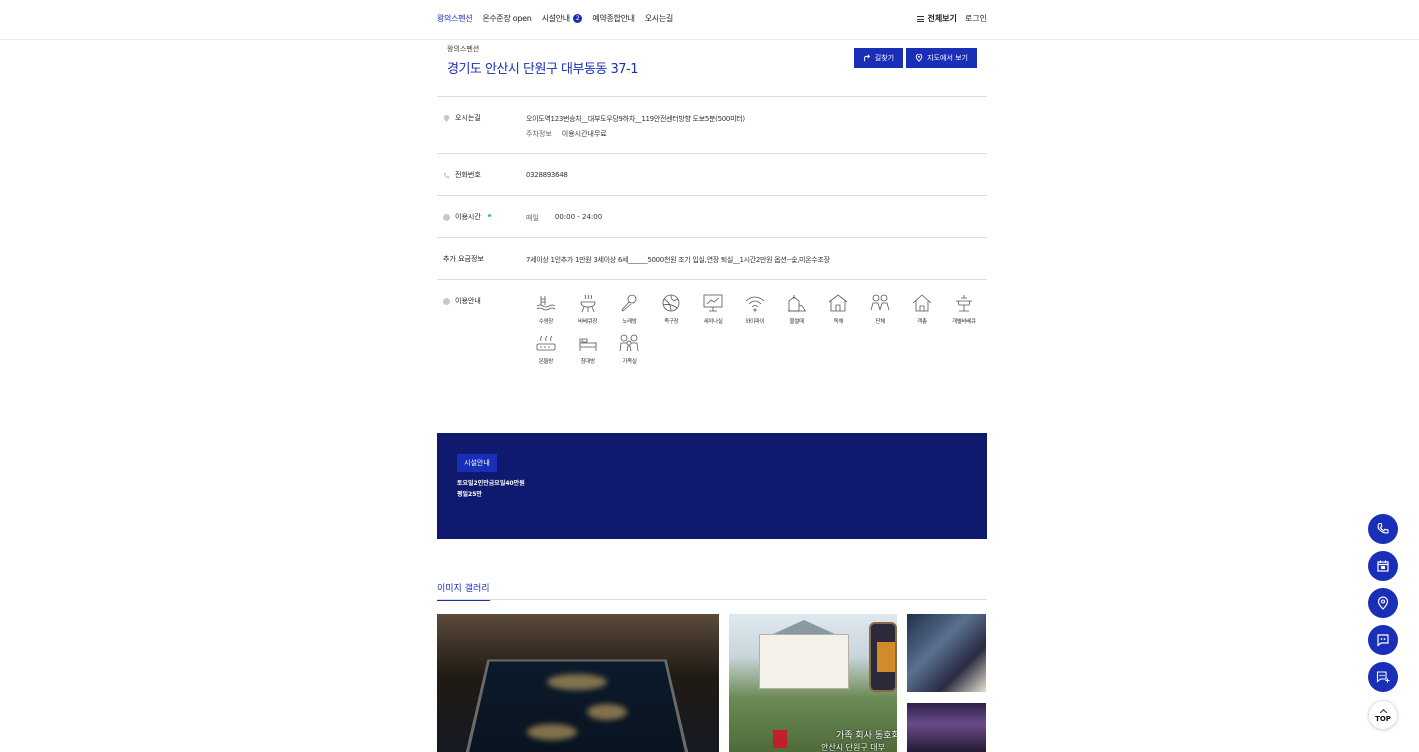 The width and height of the screenshot is (1419, 752). Describe the element at coordinates (866, 58) in the screenshot. I see `route-icon` at that location.